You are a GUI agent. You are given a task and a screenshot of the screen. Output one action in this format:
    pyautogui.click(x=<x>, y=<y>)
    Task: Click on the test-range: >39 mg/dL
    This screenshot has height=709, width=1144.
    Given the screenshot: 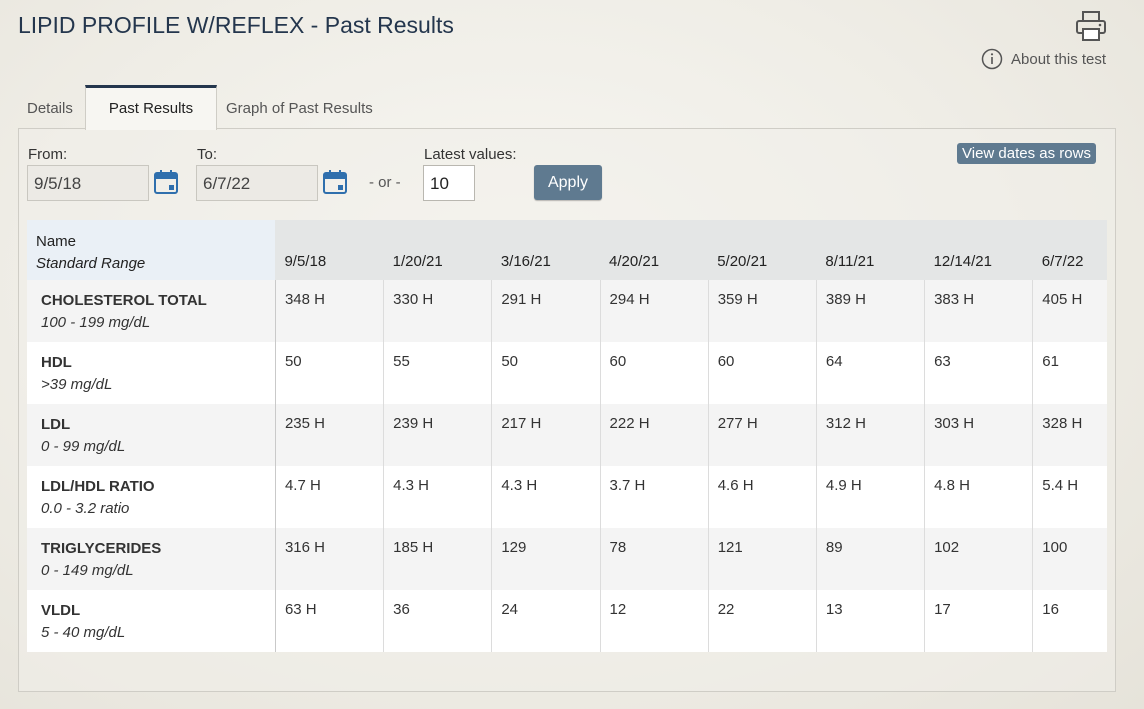 What is the action you would take?
    pyautogui.click(x=77, y=384)
    